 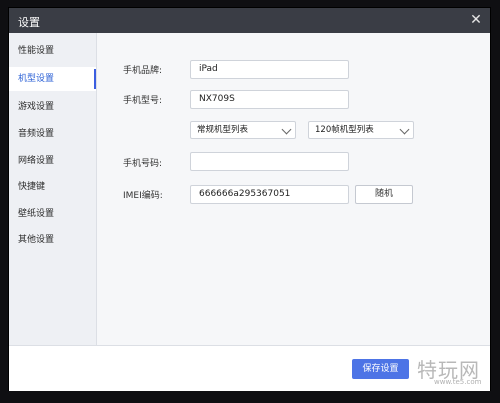 What do you see at coordinates (143, 71) in the screenshot?
I see `phone-brand-label: 手机品牌:` at bounding box center [143, 71].